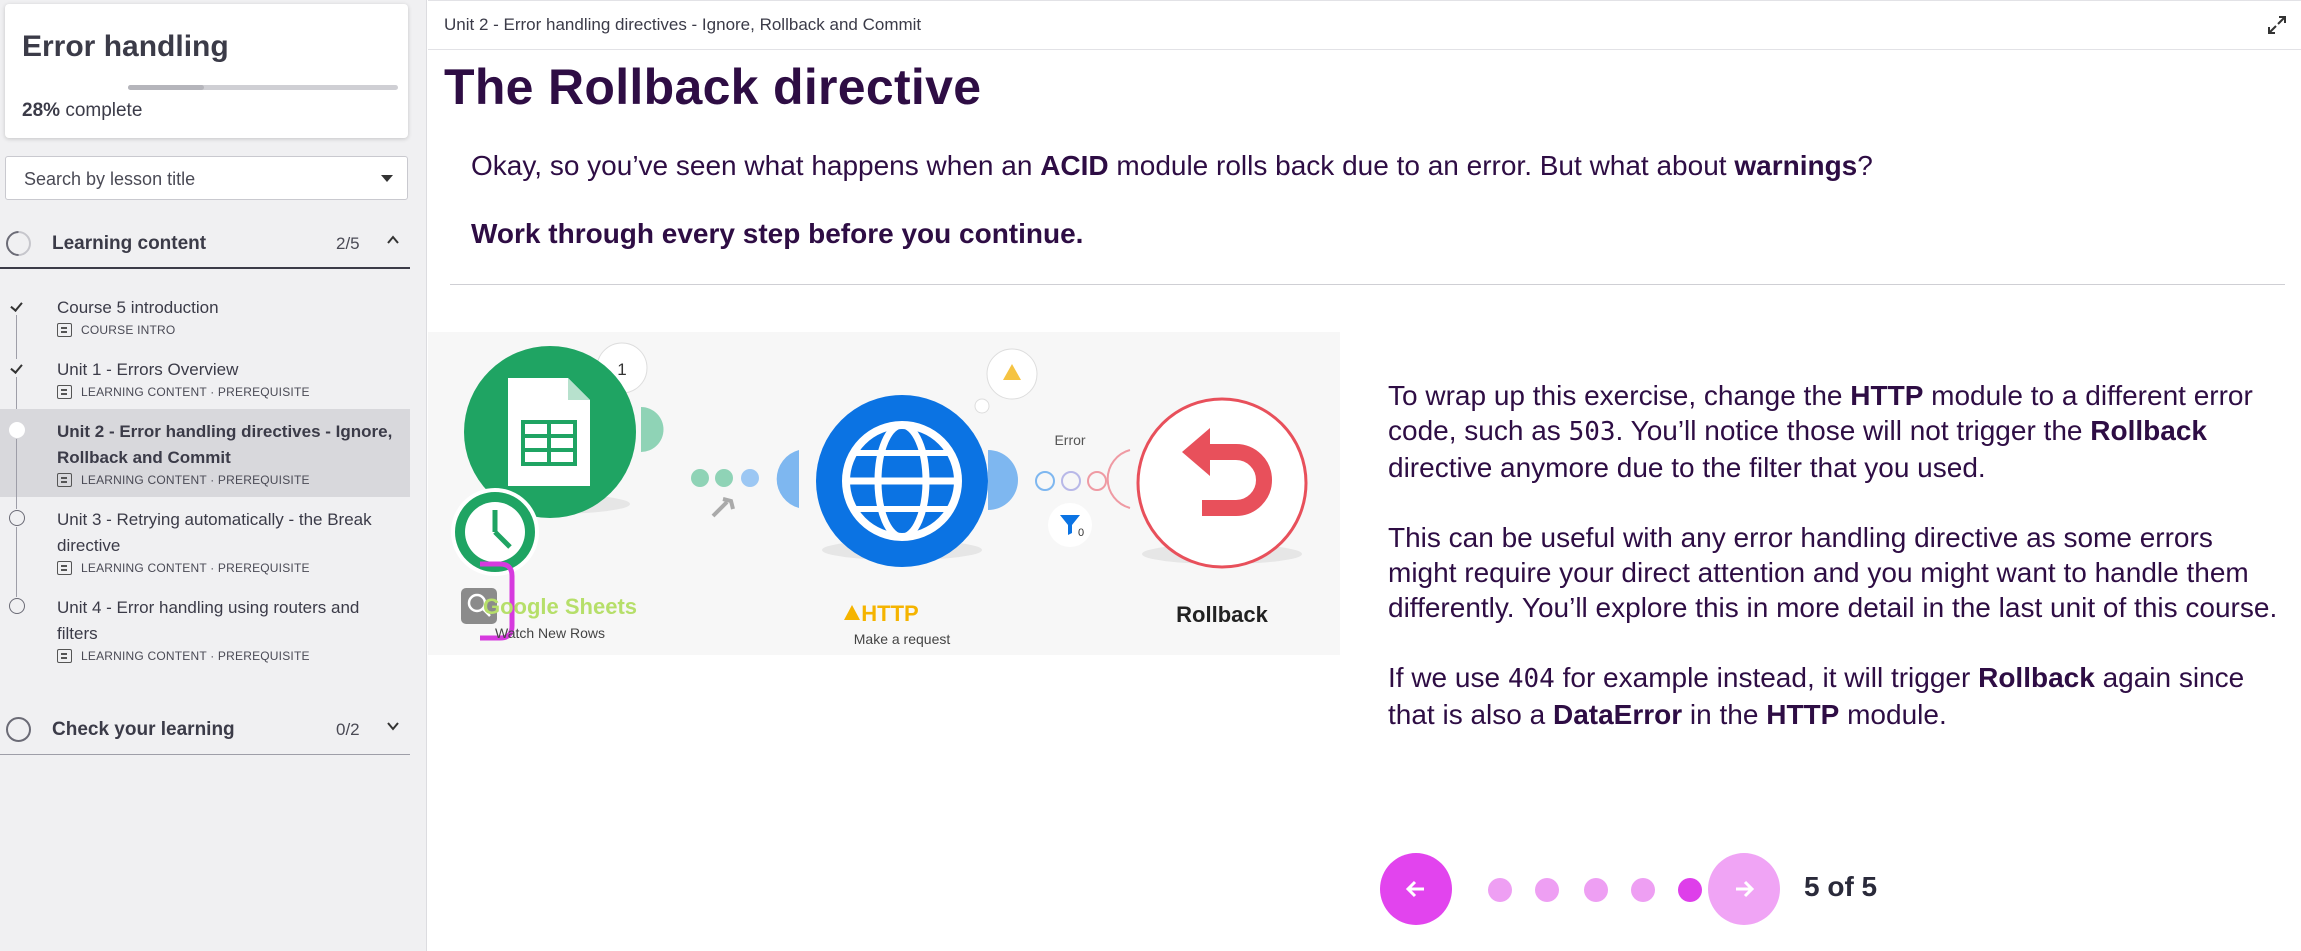 This screenshot has height=951, width=2301. What do you see at coordinates (1592, 432) in the screenshot?
I see `p1-code: 503` at bounding box center [1592, 432].